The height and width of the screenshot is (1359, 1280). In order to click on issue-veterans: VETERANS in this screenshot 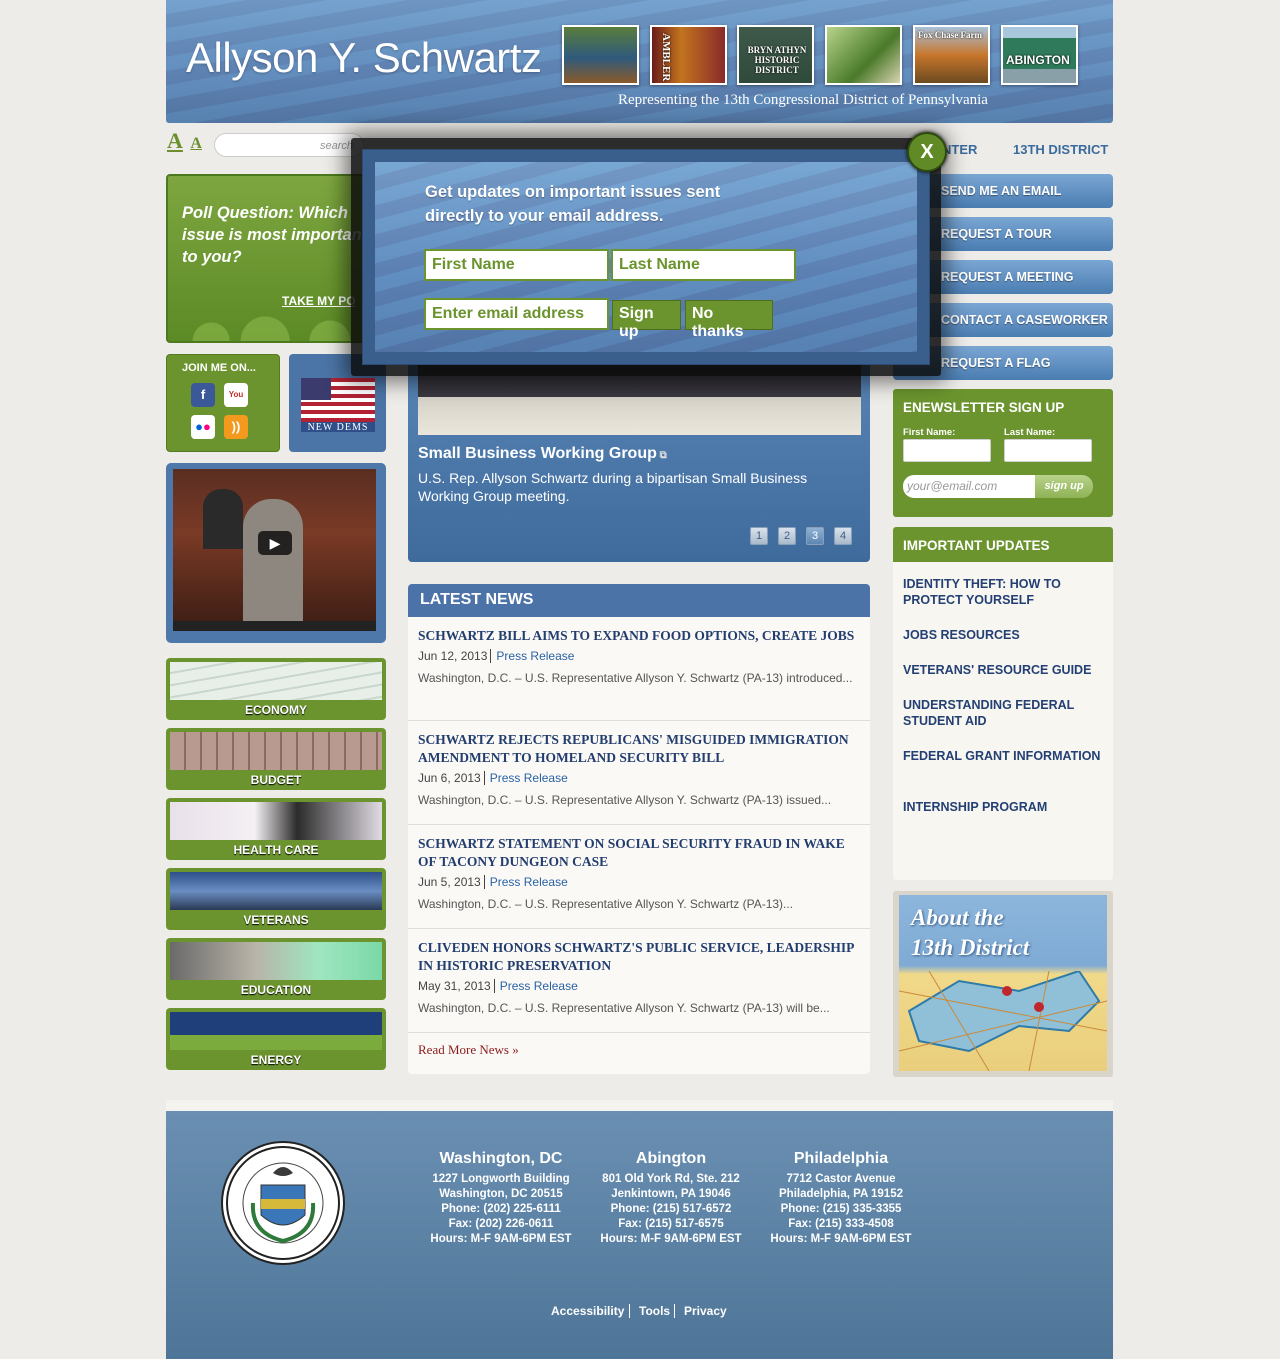, I will do `click(276, 899)`.